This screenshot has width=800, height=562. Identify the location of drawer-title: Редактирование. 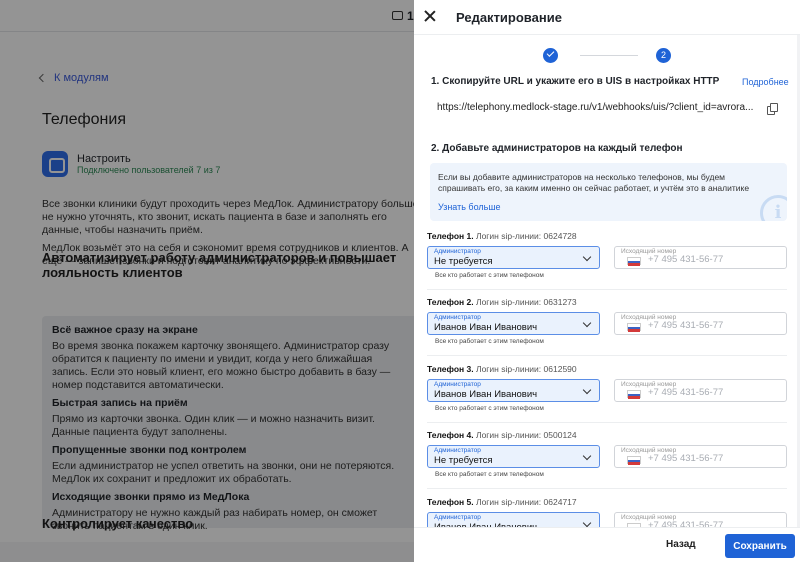
(509, 17).